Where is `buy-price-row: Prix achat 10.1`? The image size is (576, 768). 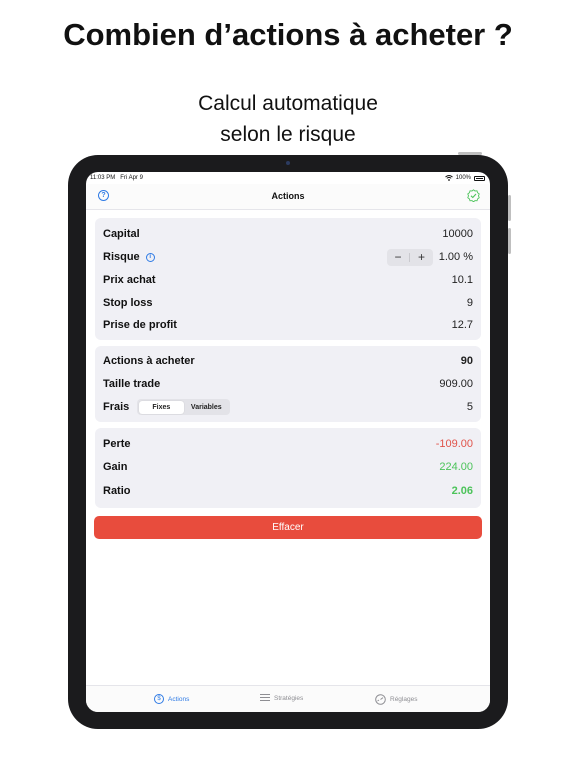 buy-price-row: Prix achat 10.1 is located at coordinates (288, 280).